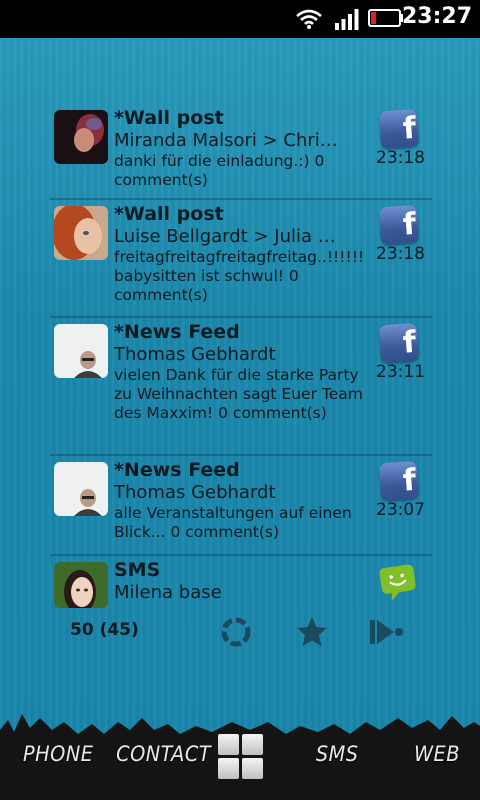  Describe the element at coordinates (347, 19) in the screenshot. I see `signal-icon` at that location.